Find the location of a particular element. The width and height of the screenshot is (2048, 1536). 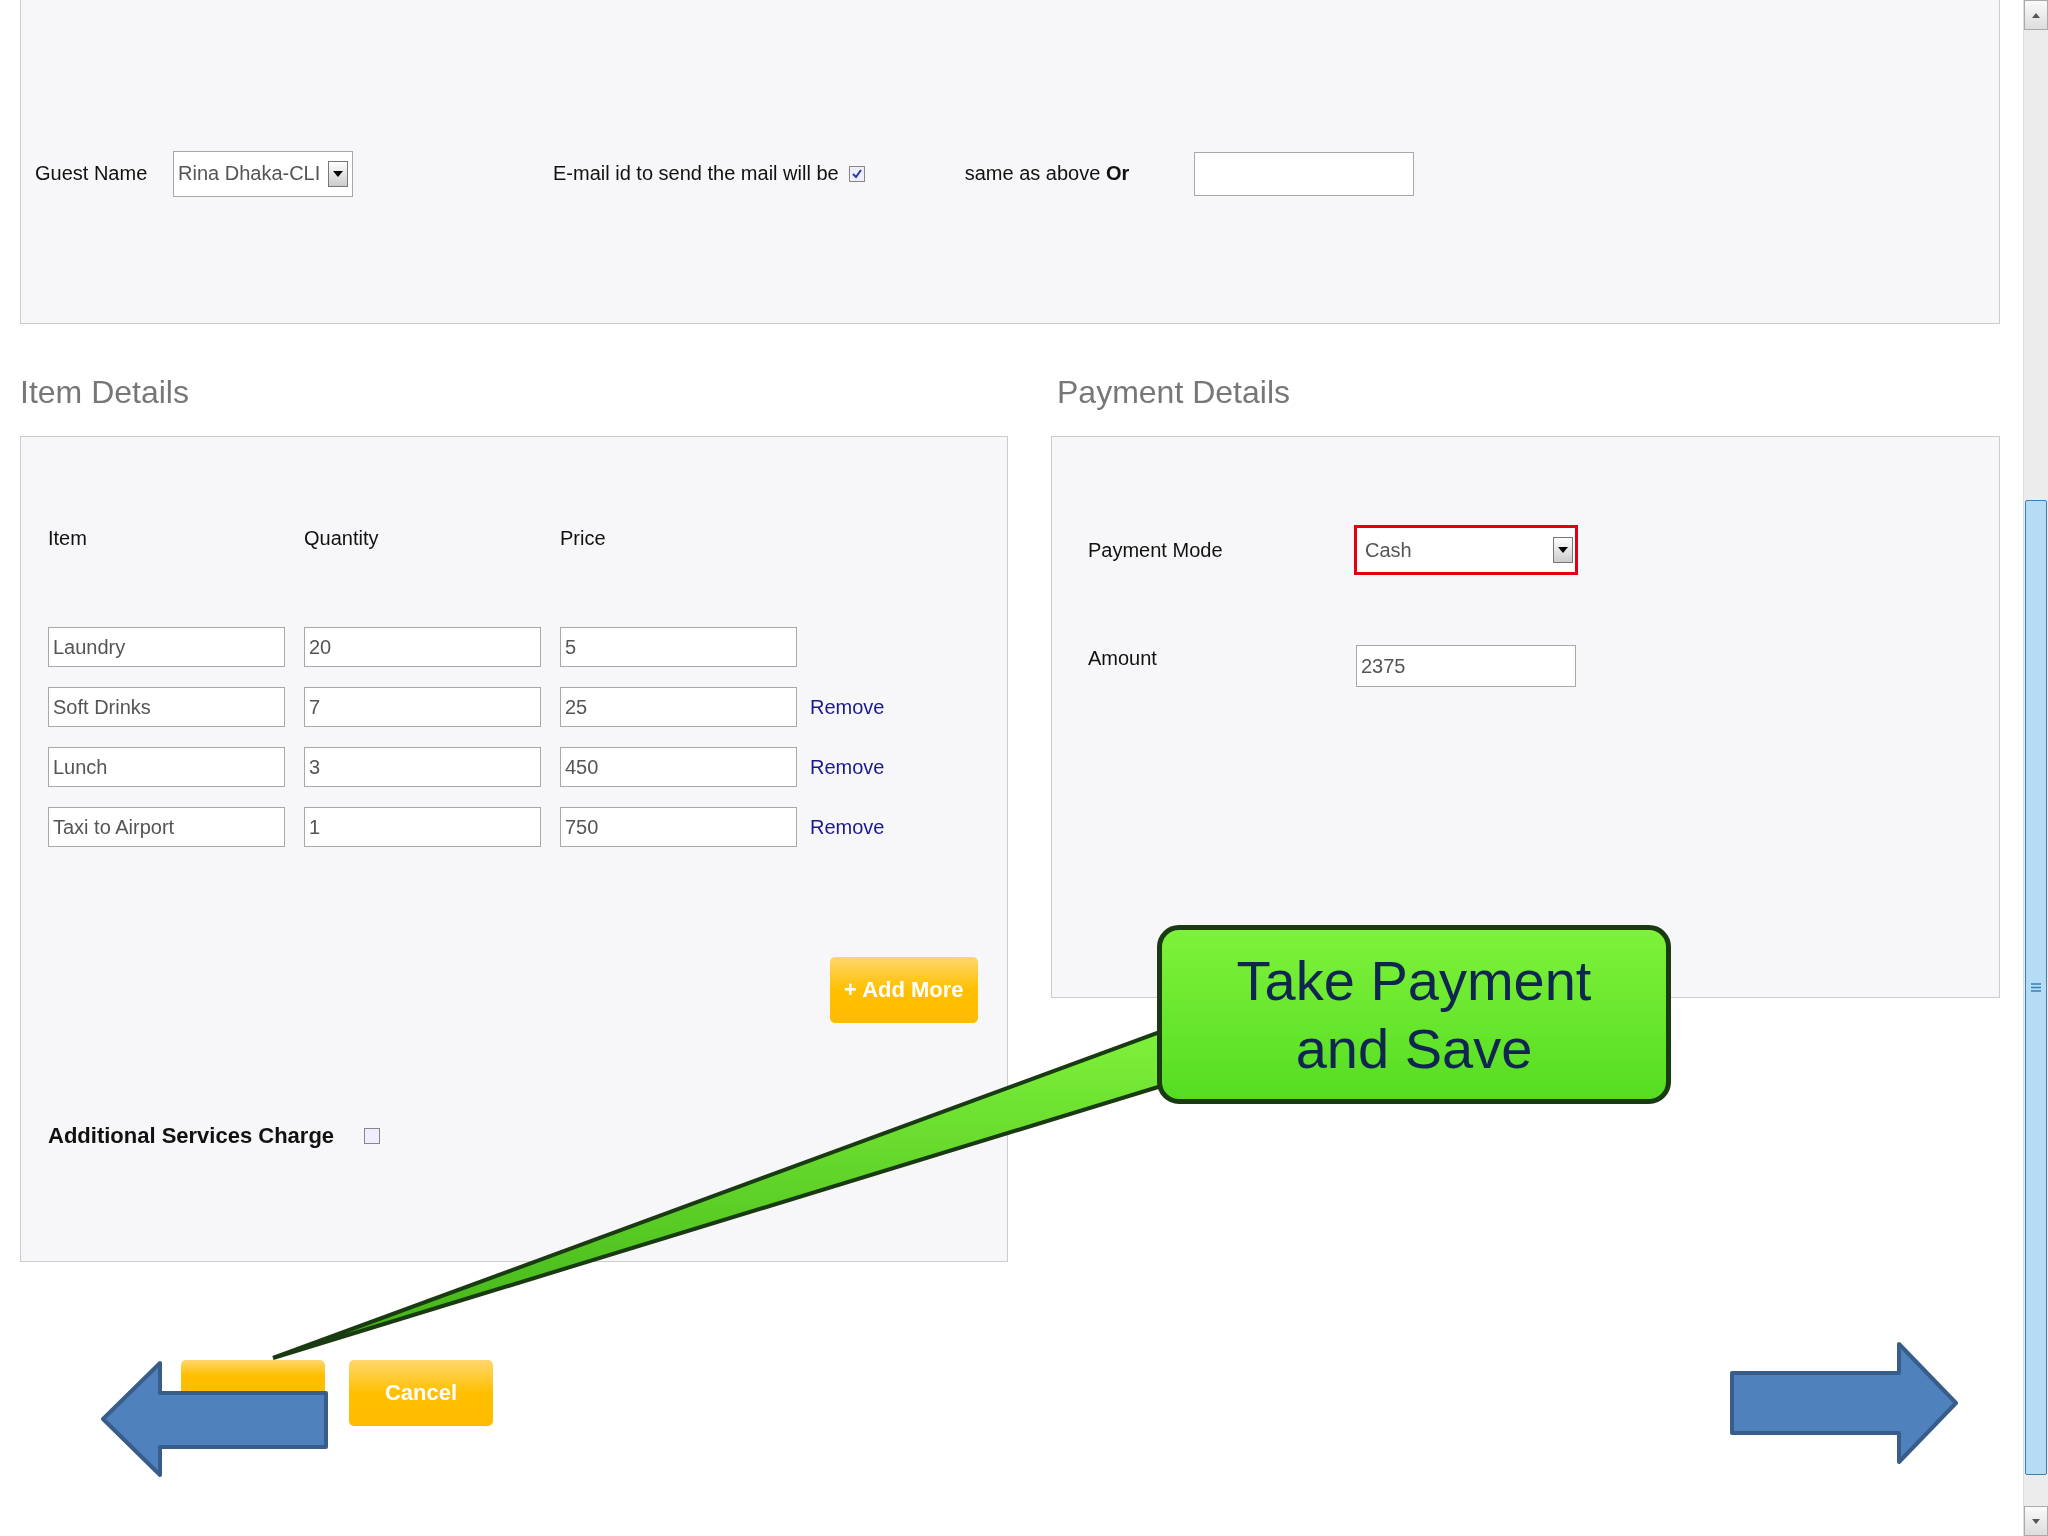

quantity-input-field: 3 is located at coordinates (422, 767).